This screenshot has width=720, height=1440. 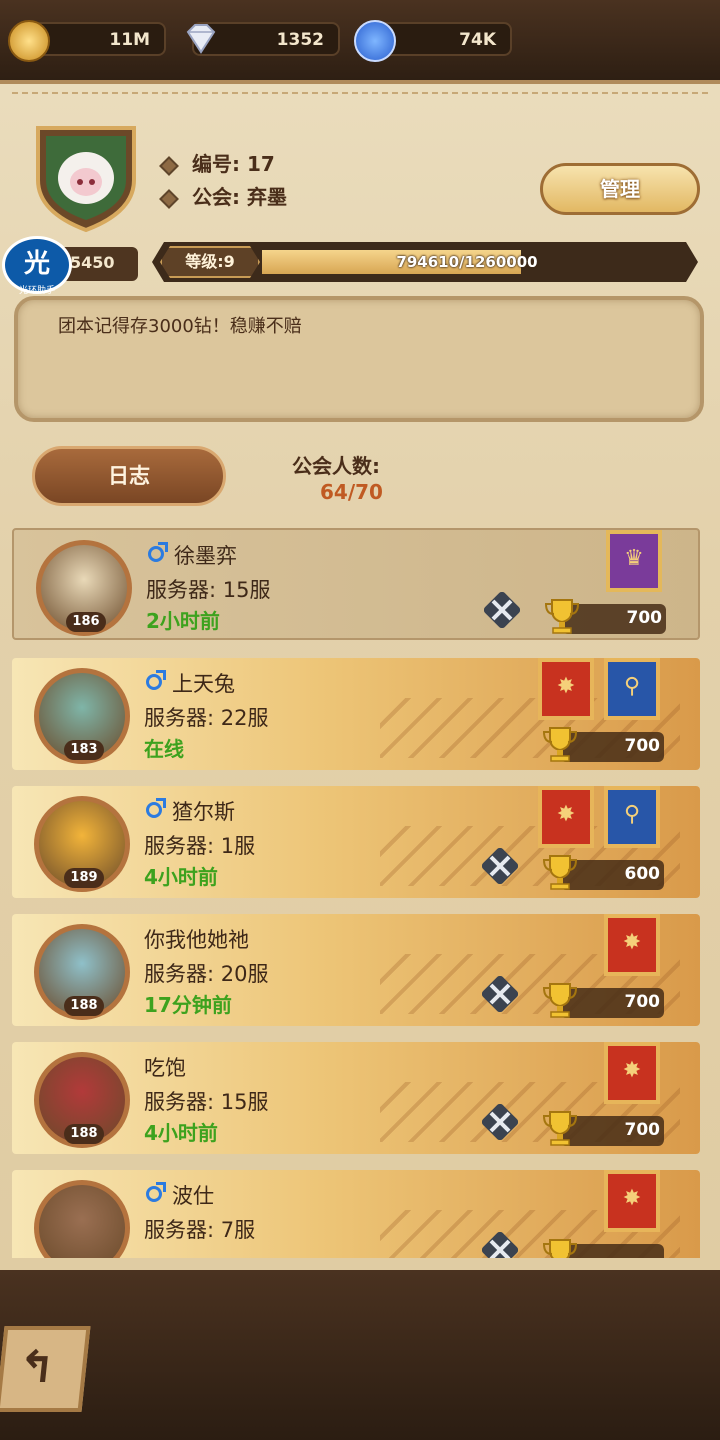 What do you see at coordinates (634, 558) in the screenshot?
I see `banner-emblem-icon: ♛` at bounding box center [634, 558].